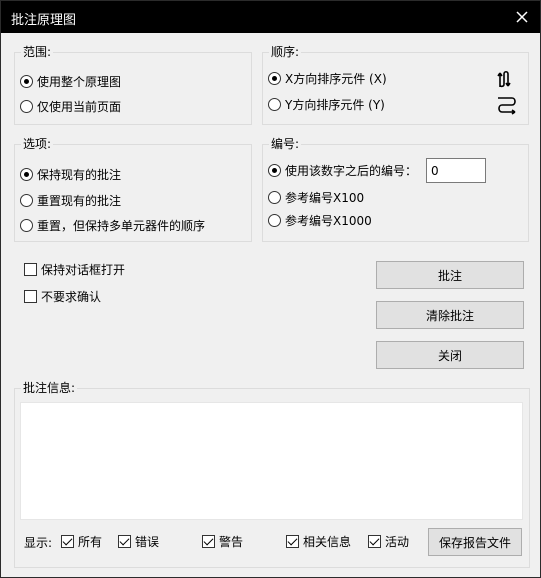 The width and height of the screenshot is (541, 578). I want to click on checkbox-label: 保持对话框打开, so click(83, 269).